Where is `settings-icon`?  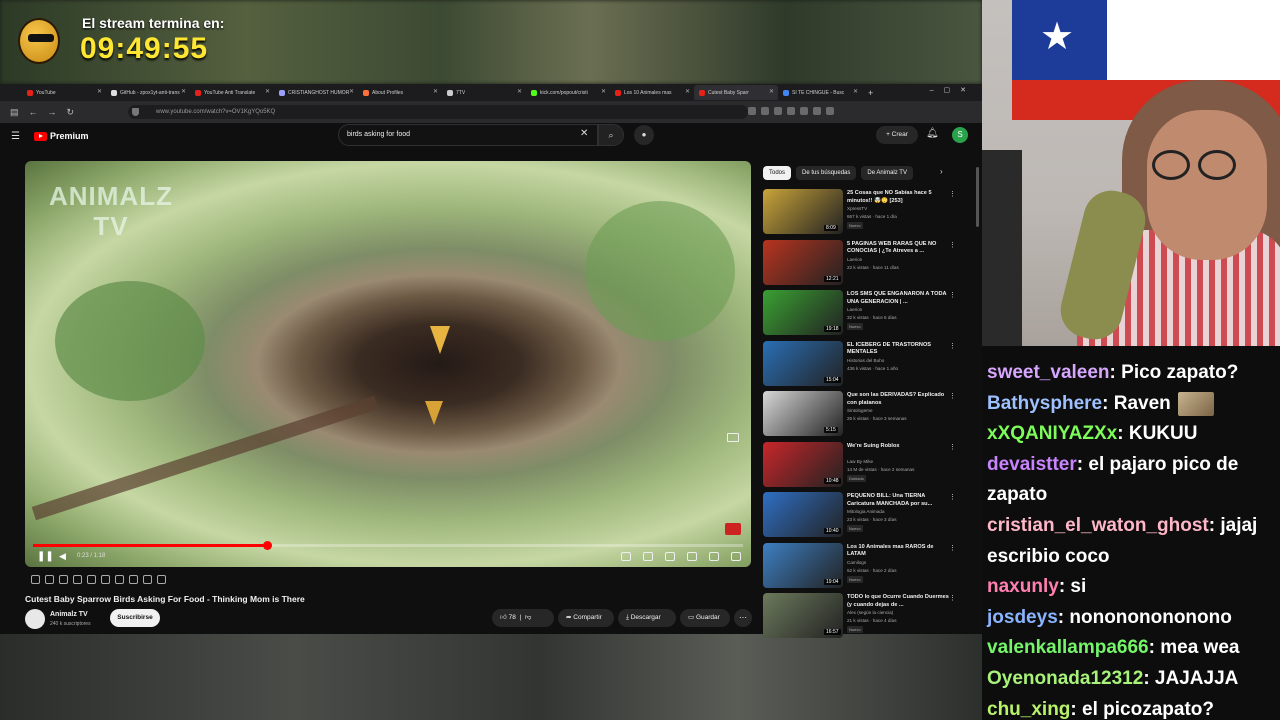
settings-icon is located at coordinates (670, 556).